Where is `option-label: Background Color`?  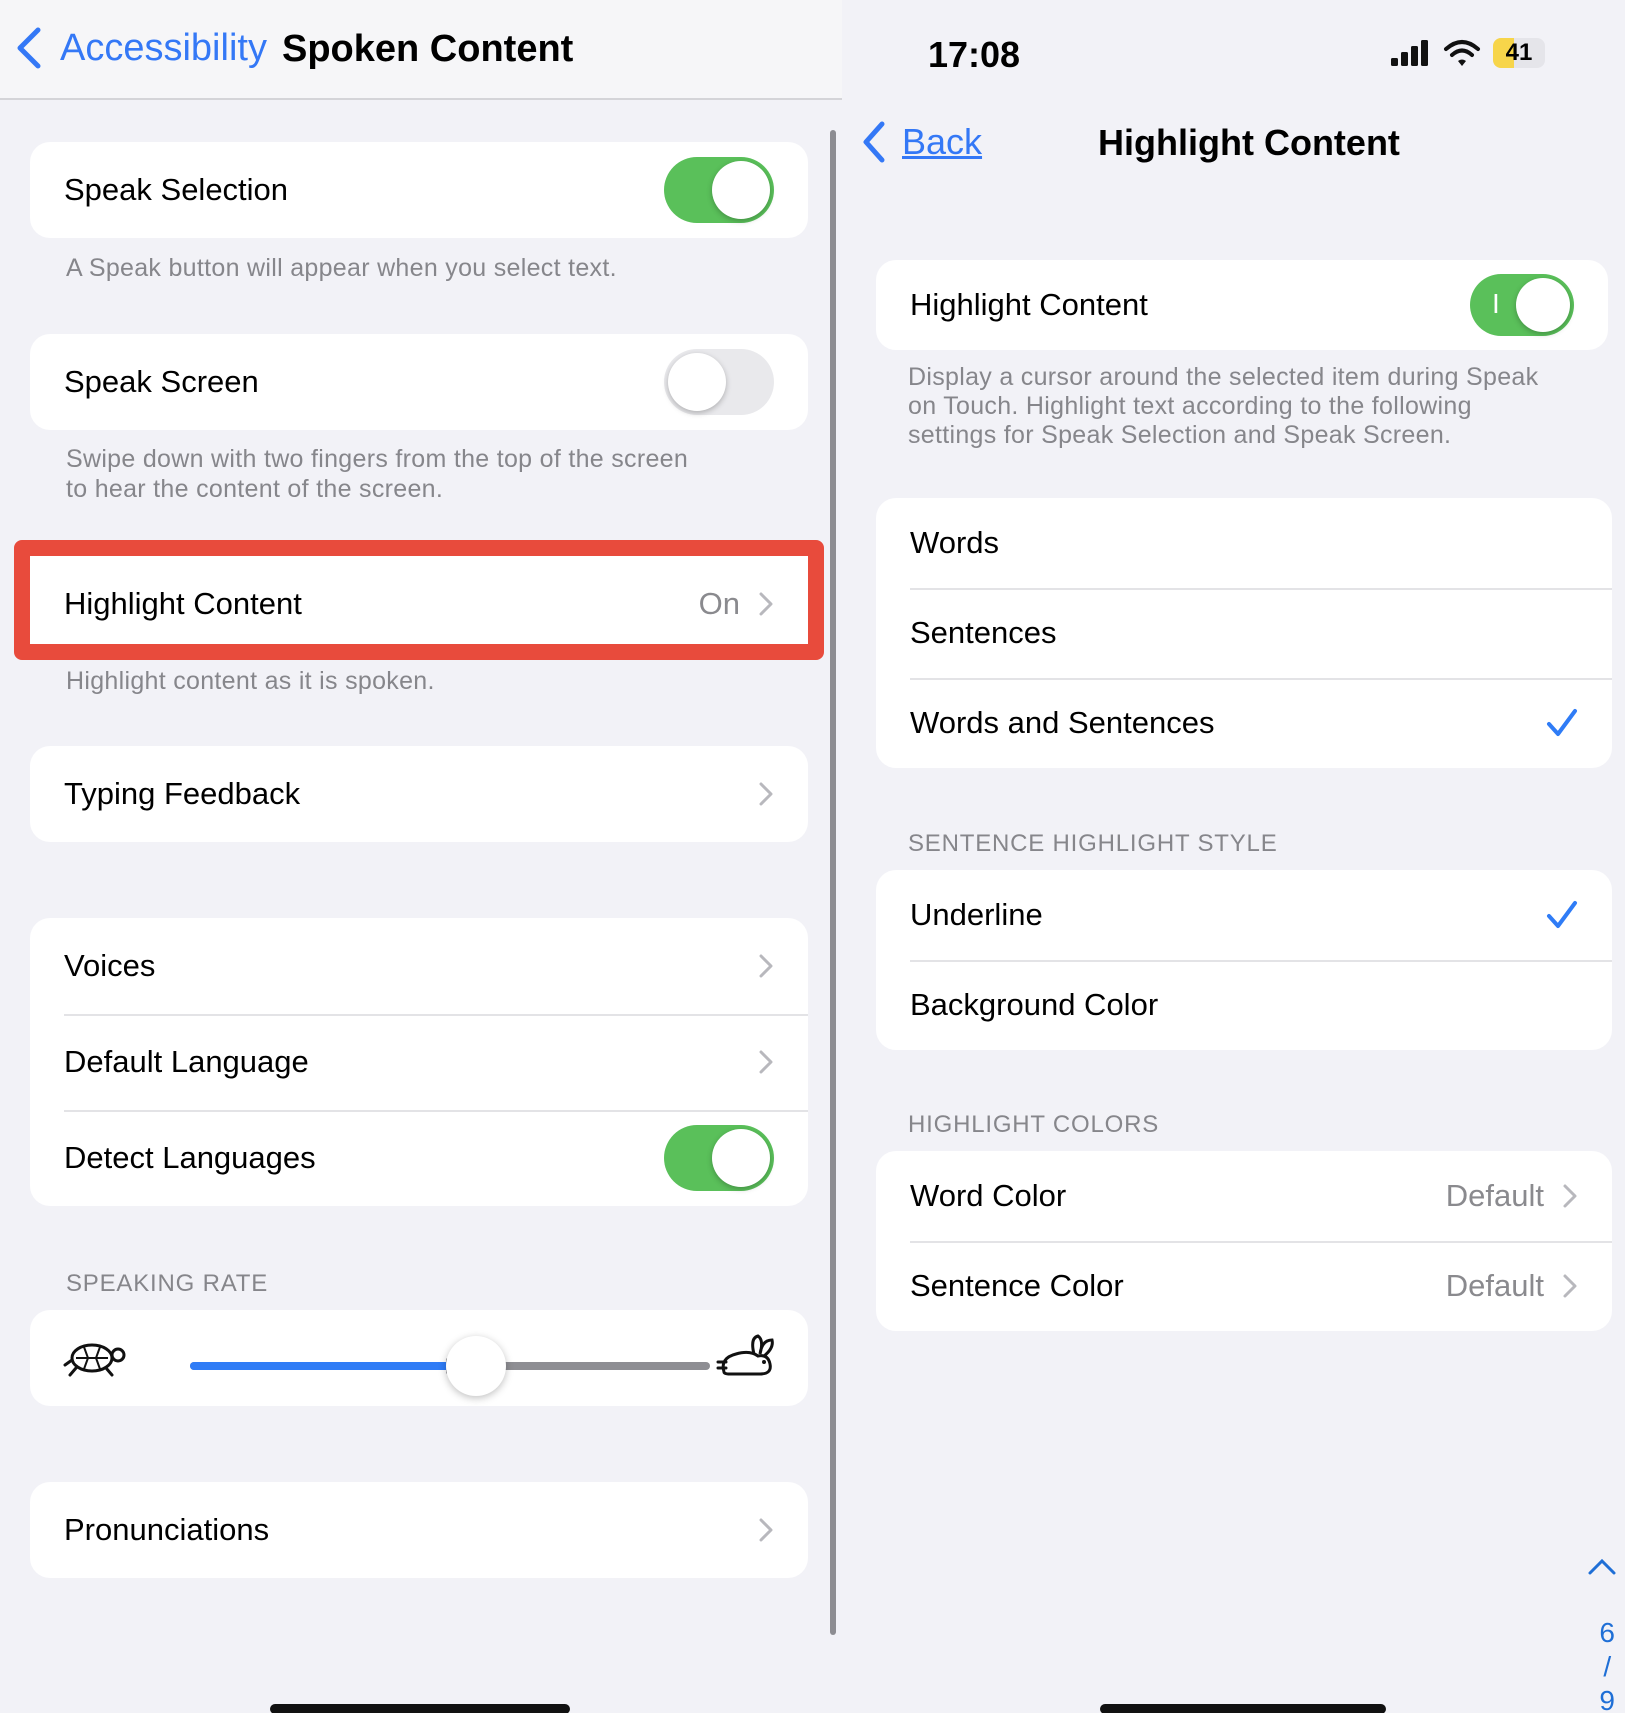
option-label: Background Color is located at coordinates (1034, 1004).